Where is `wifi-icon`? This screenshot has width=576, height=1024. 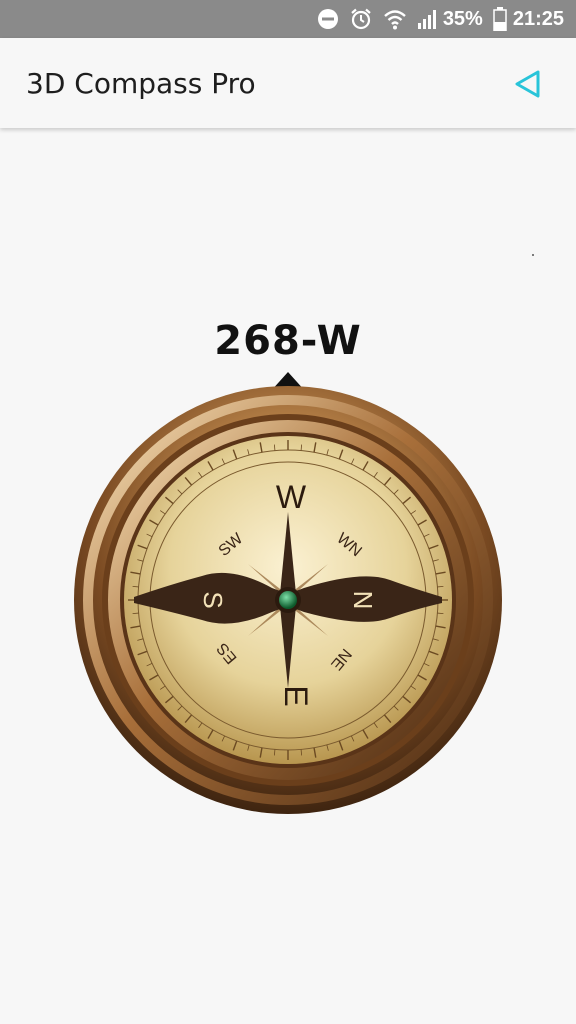 wifi-icon is located at coordinates (395, 19).